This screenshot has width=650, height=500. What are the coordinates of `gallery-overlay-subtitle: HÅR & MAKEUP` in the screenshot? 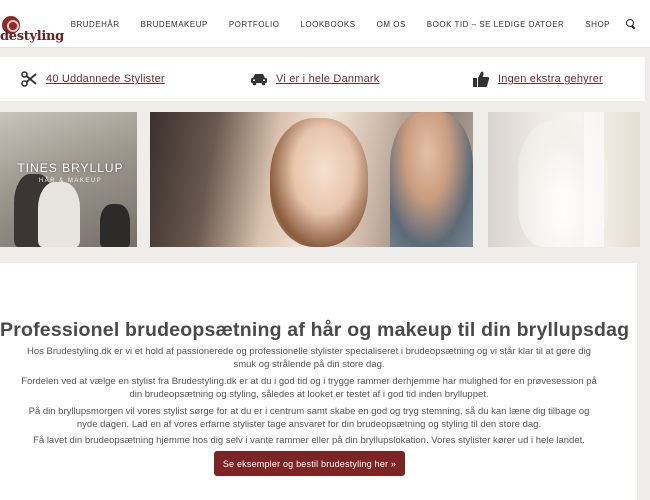 It's located at (70, 181).